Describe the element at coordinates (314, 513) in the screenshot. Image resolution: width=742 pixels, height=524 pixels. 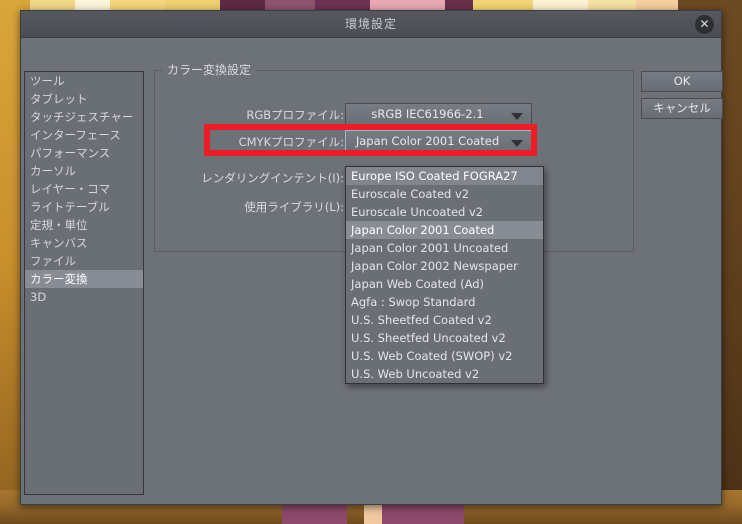
I see `background-figure-left` at that location.